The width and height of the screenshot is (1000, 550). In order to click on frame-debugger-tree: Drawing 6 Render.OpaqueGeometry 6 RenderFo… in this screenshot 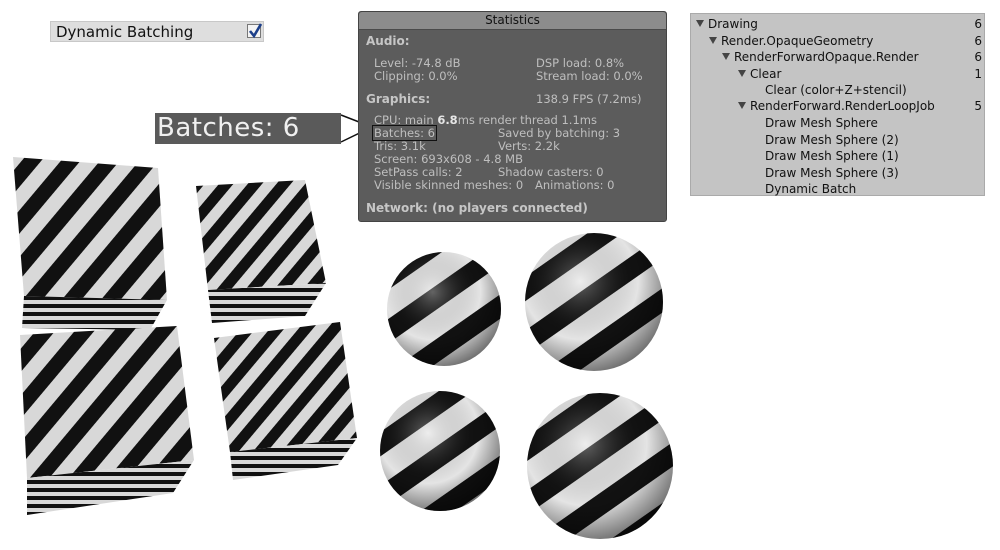, I will do `click(837, 104)`.